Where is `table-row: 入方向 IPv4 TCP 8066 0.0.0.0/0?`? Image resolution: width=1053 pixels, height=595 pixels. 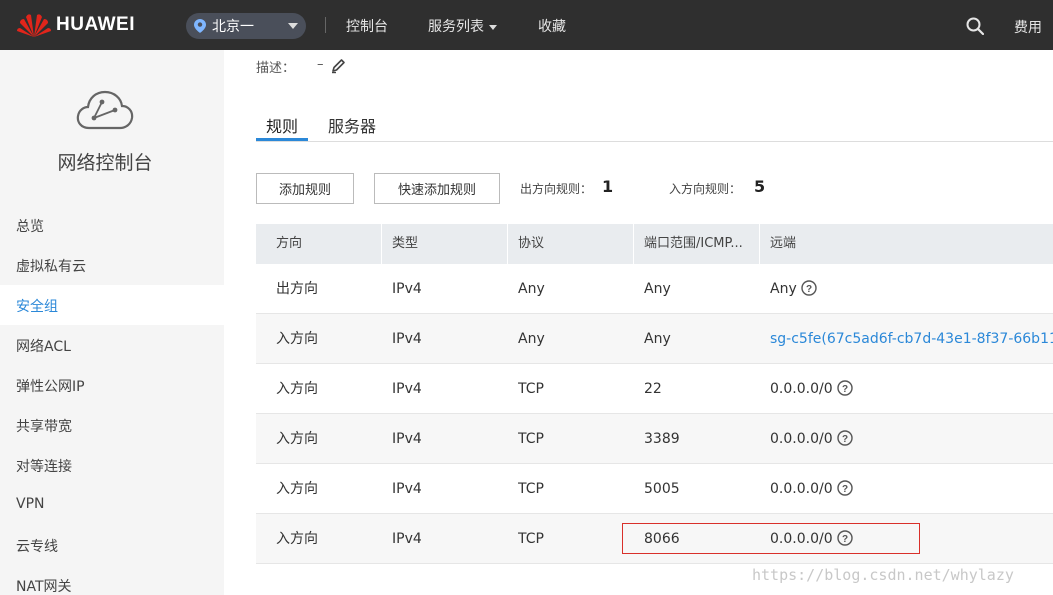
table-row: 入方向 IPv4 TCP 8066 0.0.0.0/0? is located at coordinates (654, 539).